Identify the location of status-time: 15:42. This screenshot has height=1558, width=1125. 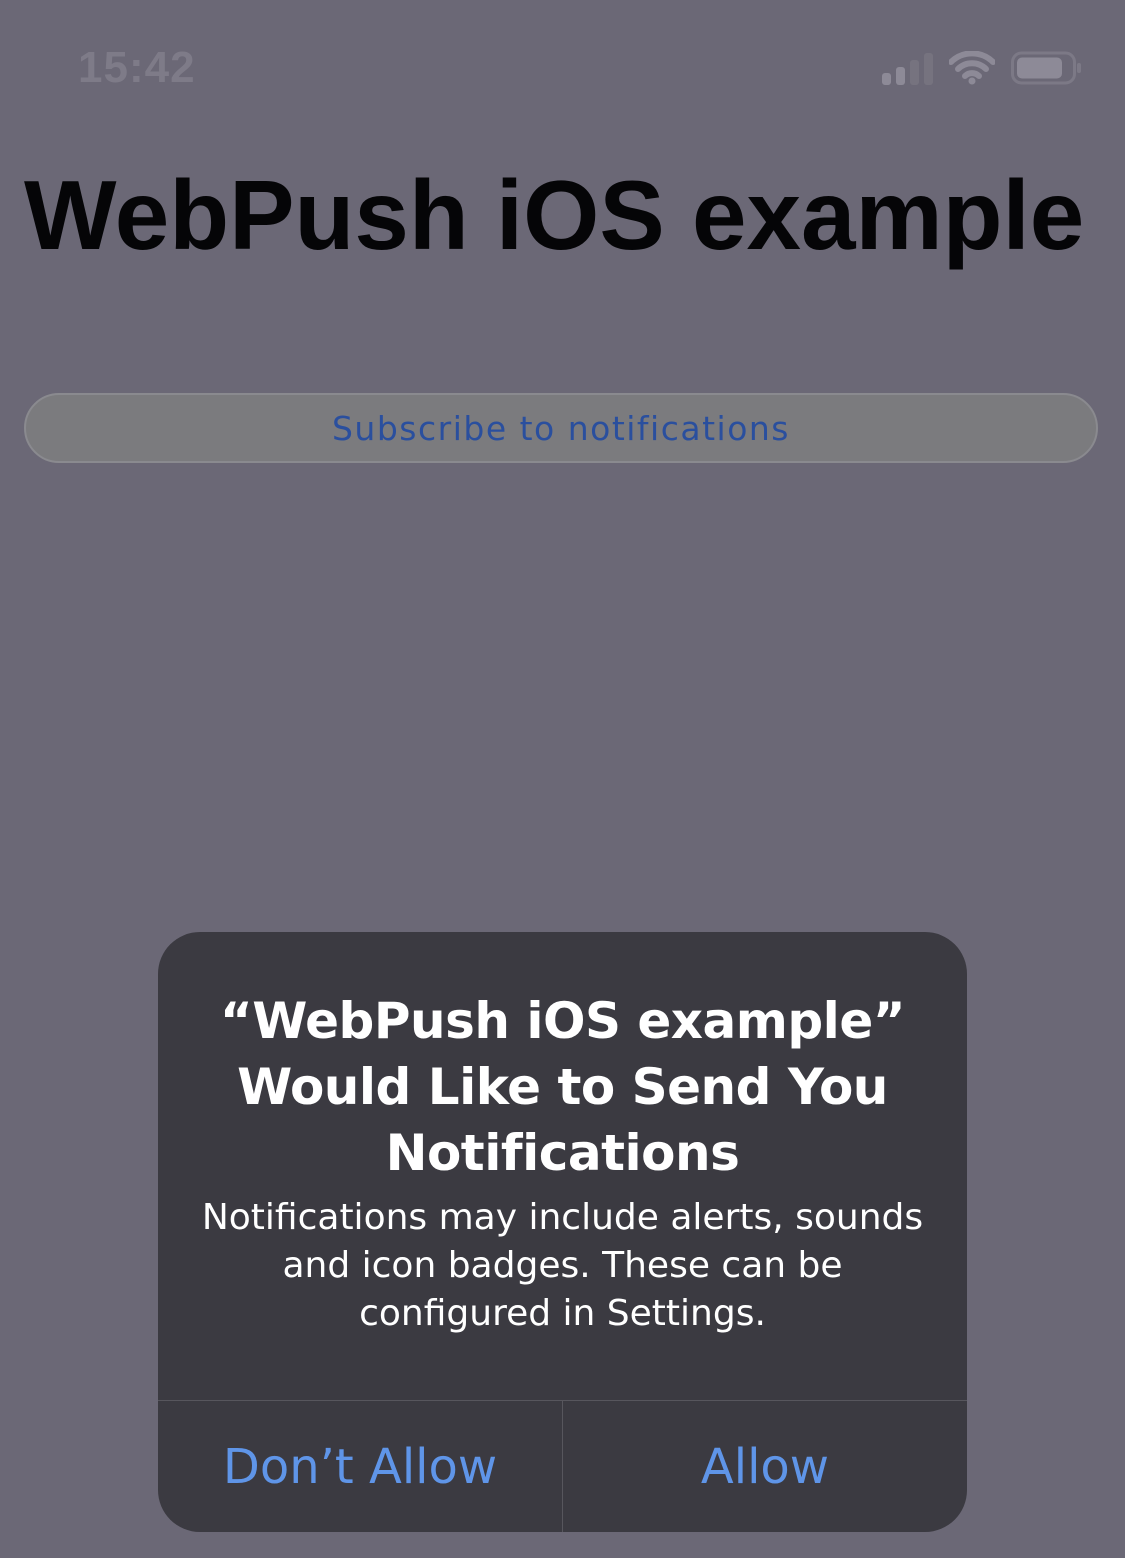
(137, 67).